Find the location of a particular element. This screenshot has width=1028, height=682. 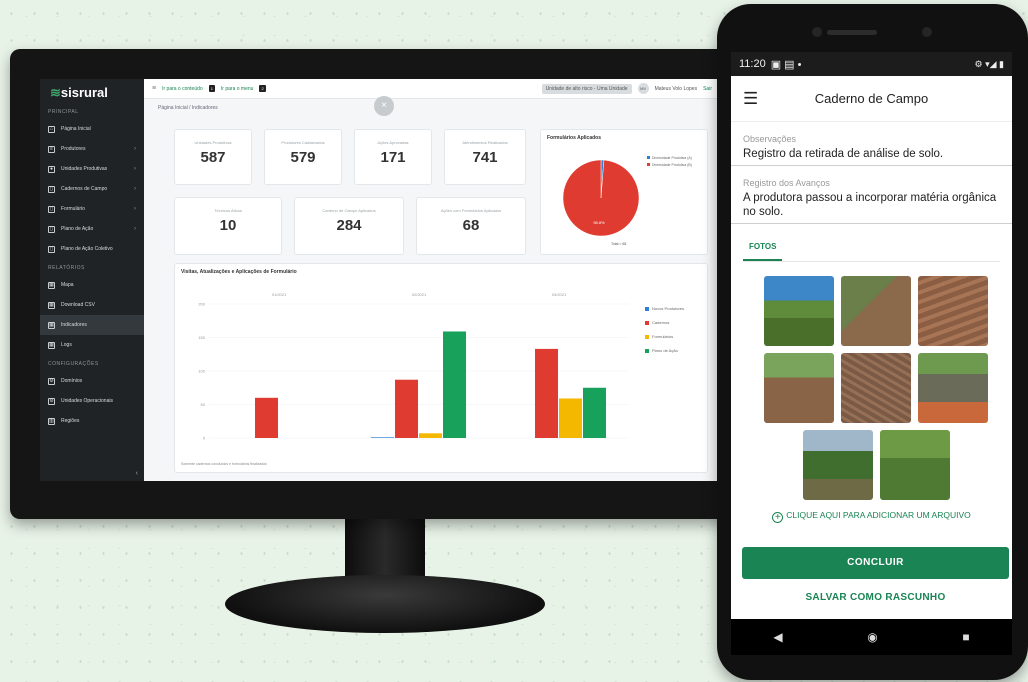

field-value: Registro da retirada de análise de solo. is located at coordinates (871, 154).